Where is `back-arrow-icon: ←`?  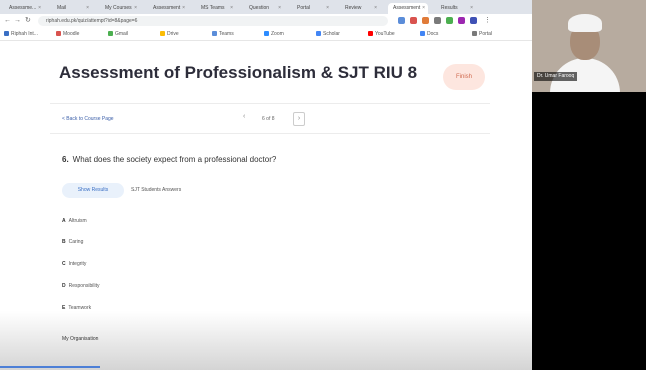 back-arrow-icon: ← is located at coordinates (7, 21).